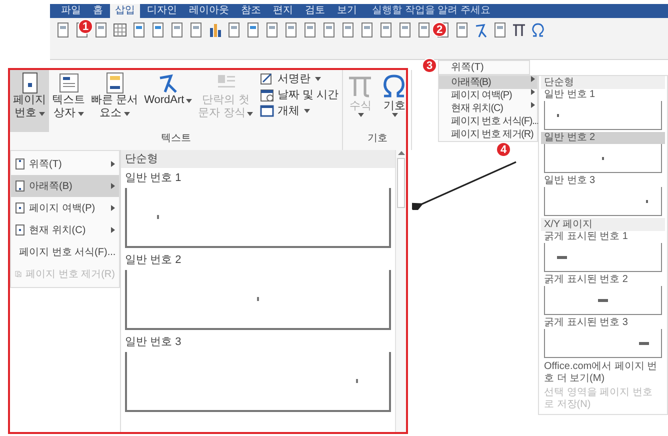 This screenshot has width=668, height=436. I want to click on step-badge: 4, so click(503, 149).